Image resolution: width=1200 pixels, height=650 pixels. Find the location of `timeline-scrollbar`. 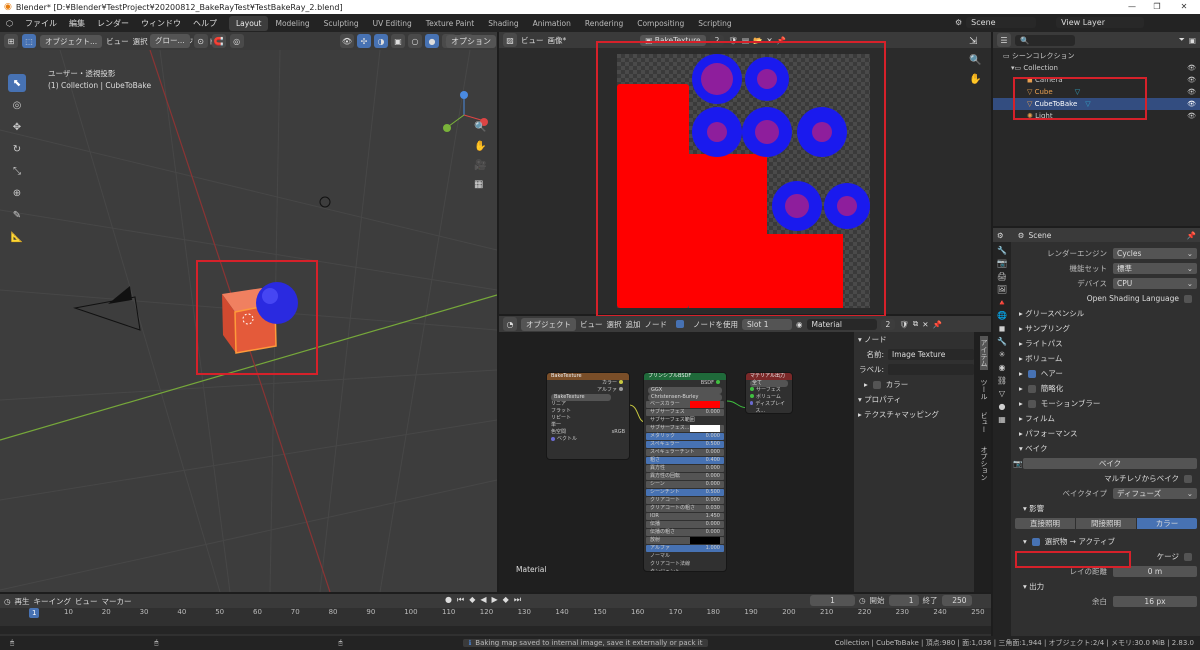

timeline-scrollbar is located at coordinates (495, 630).